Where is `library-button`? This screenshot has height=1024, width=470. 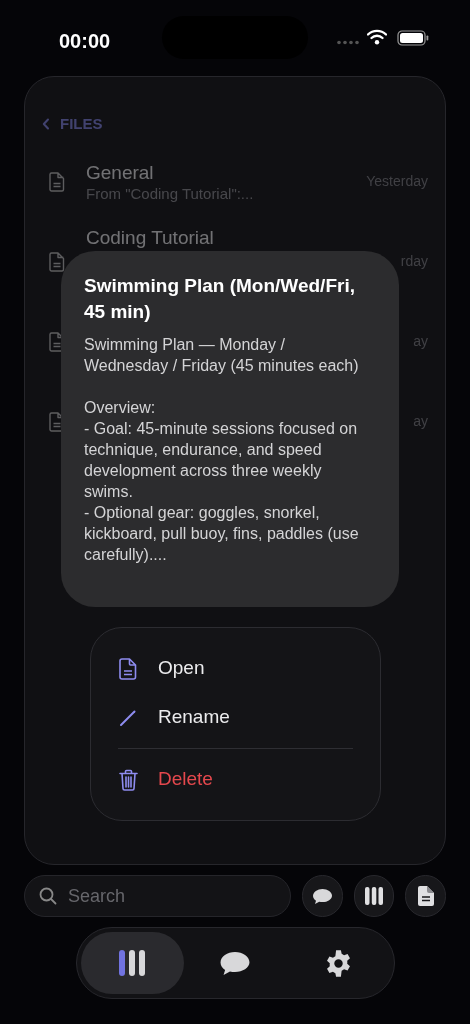 library-button is located at coordinates (374, 896).